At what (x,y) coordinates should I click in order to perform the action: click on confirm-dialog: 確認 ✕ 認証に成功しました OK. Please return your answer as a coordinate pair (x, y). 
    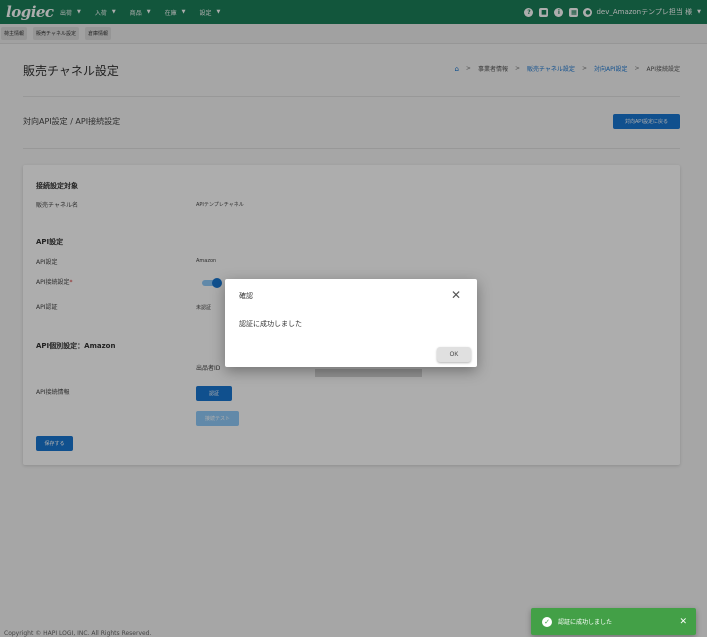
    Looking at the image, I should click on (351, 323).